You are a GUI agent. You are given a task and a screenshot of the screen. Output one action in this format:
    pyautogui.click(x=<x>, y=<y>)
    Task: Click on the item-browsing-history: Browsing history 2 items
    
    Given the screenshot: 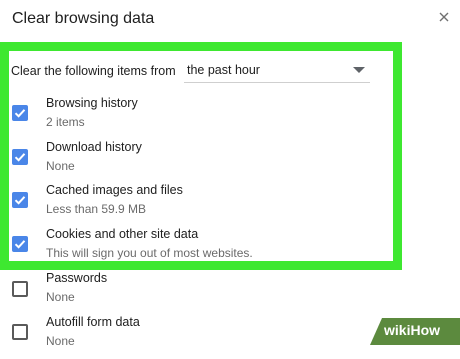 What is the action you would take?
    pyautogui.click(x=200, y=118)
    